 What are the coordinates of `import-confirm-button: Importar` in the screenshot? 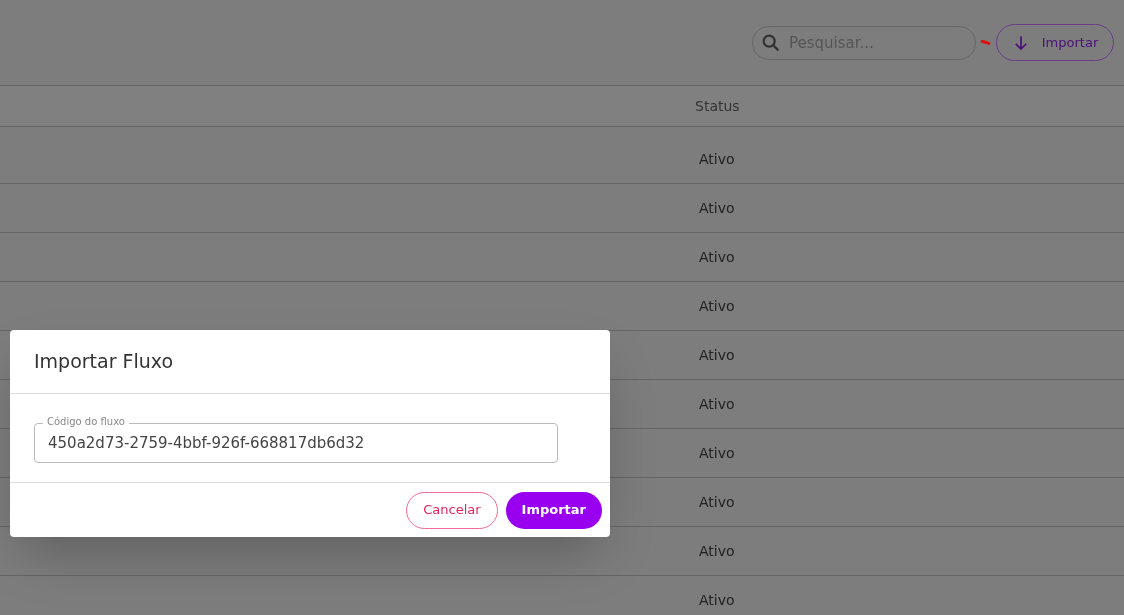 It's located at (553, 510).